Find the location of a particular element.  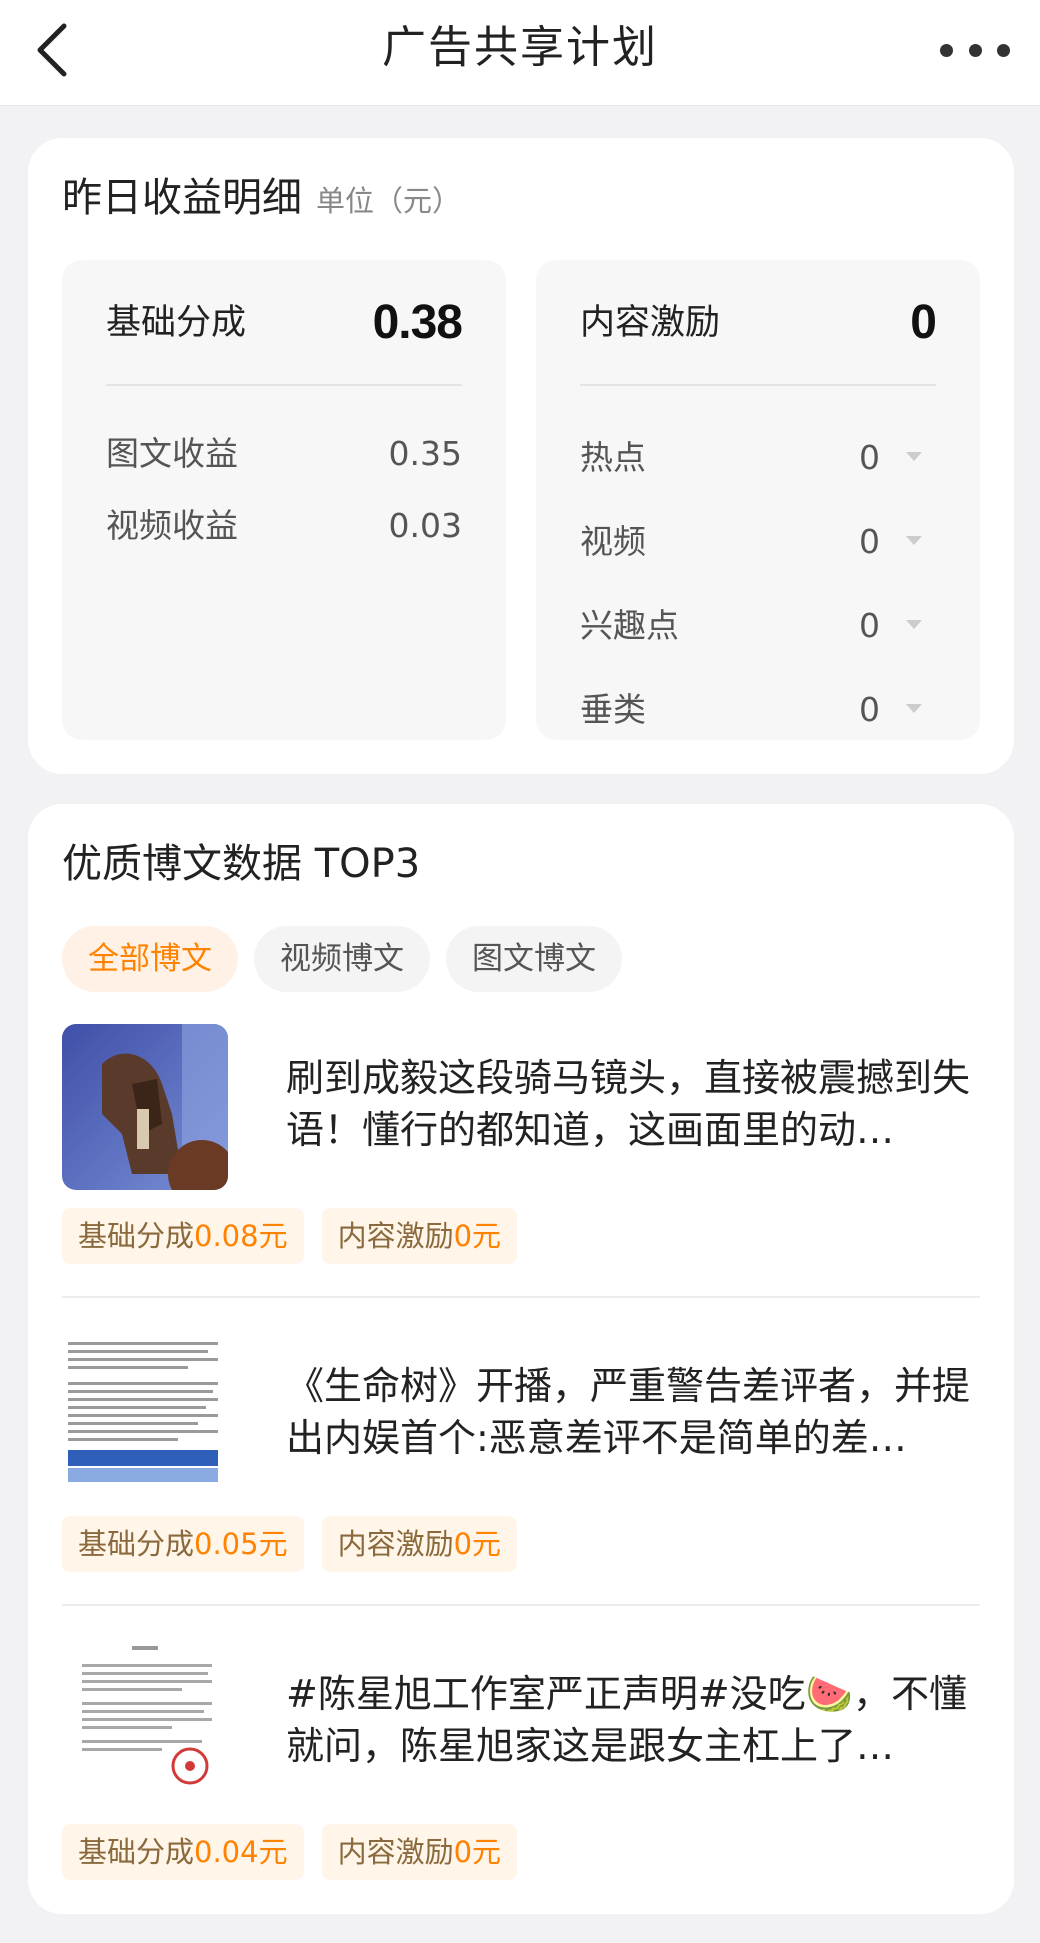

tag-value: 0.04元 is located at coordinates (241, 1852).